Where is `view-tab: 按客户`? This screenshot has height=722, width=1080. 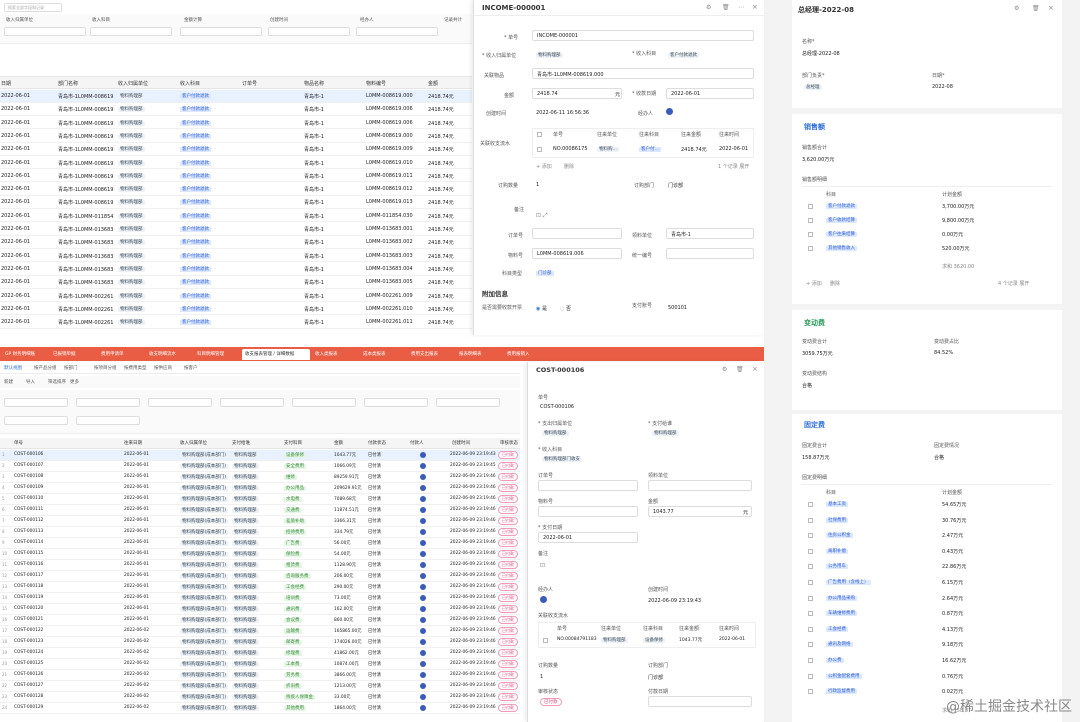
view-tab: 按客户 is located at coordinates (191, 368).